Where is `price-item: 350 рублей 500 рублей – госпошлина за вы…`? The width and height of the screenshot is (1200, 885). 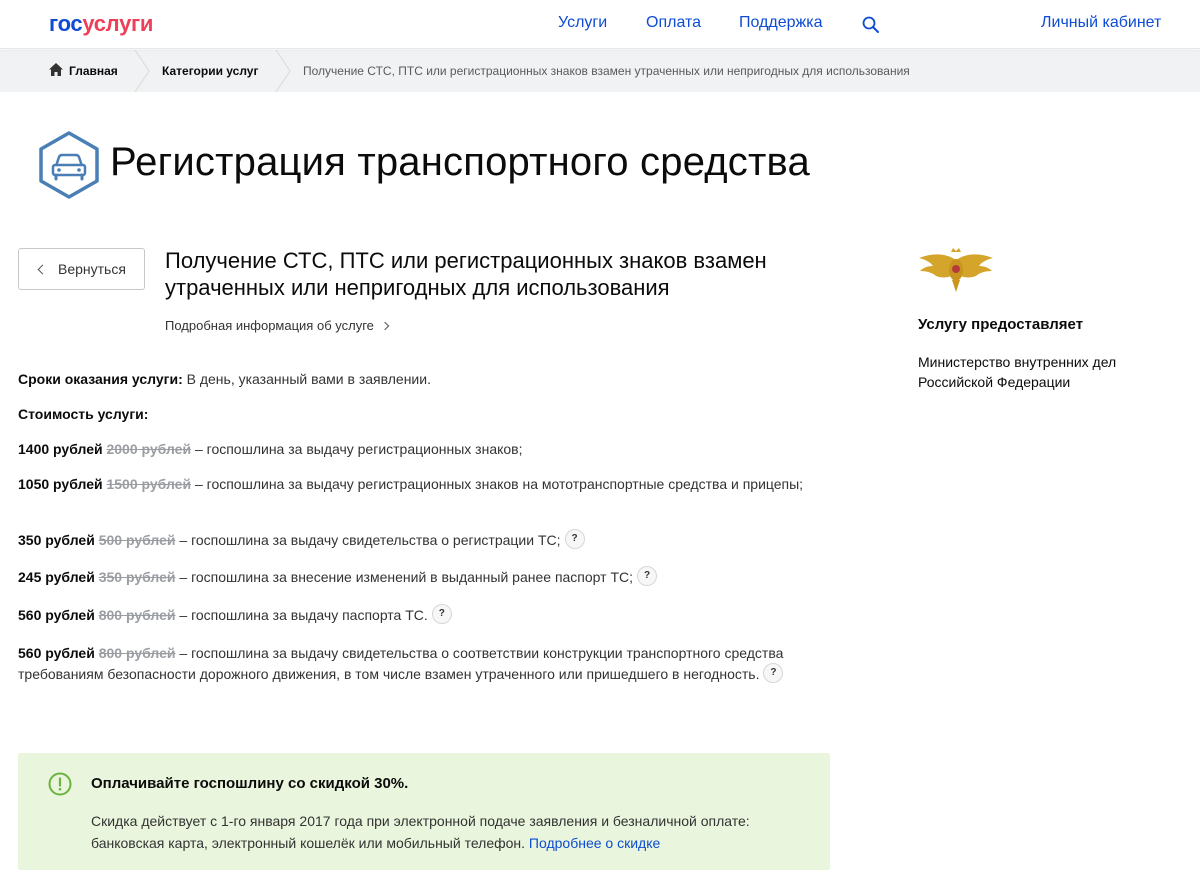
price-item: 350 рублей 500 рублей – госпошлина за вы… is located at coordinates (418, 540).